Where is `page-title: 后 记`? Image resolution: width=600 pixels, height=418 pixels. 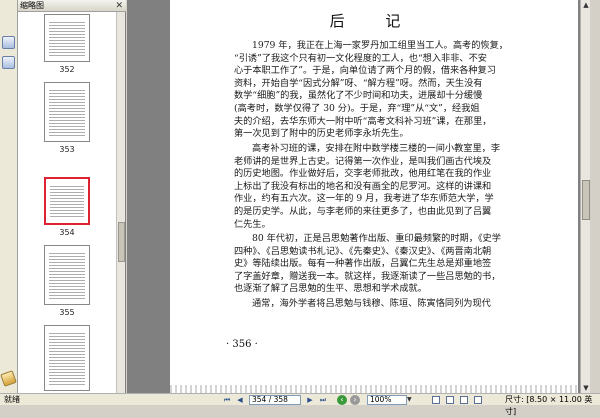
page-title: 后 记 is located at coordinates (374, 21).